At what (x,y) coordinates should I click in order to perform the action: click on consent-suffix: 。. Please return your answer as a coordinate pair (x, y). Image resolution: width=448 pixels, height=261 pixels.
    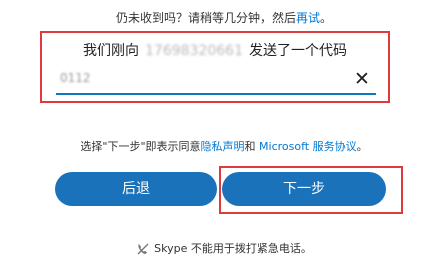
    Looking at the image, I should click on (362, 146).